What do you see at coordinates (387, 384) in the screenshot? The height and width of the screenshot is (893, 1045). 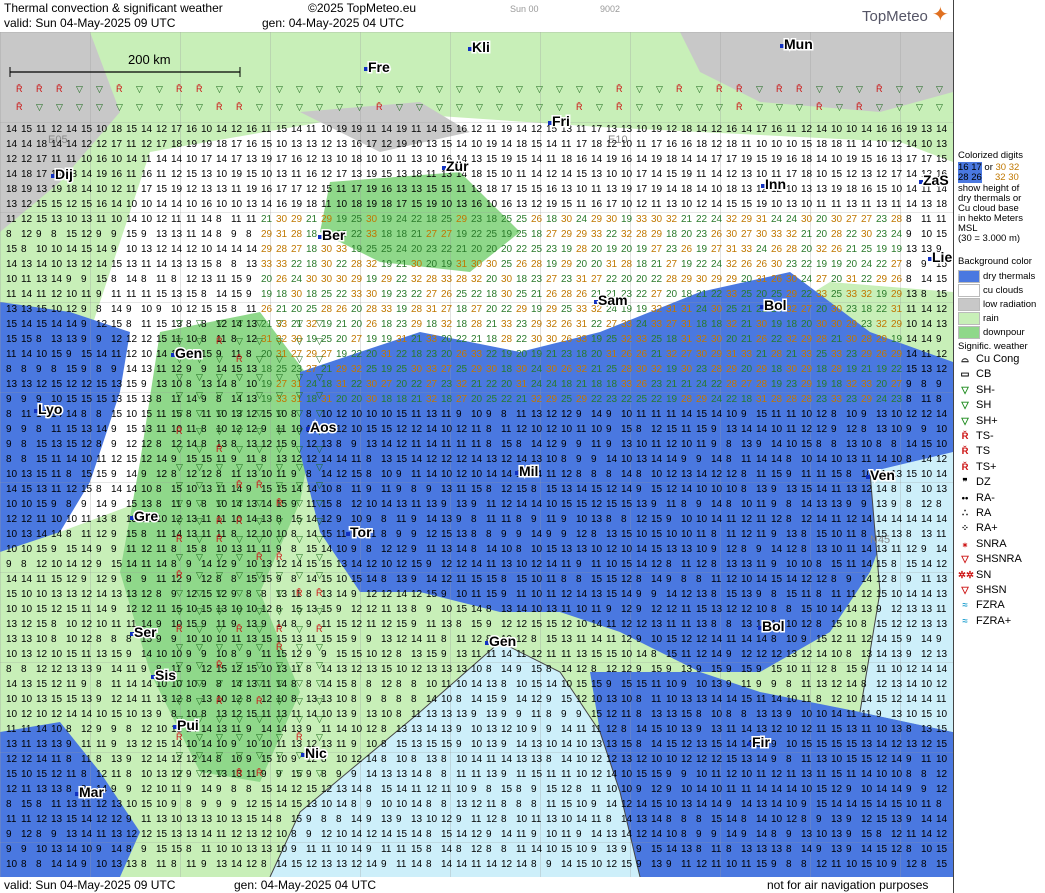 I see `thermal-digit: 27` at bounding box center [387, 384].